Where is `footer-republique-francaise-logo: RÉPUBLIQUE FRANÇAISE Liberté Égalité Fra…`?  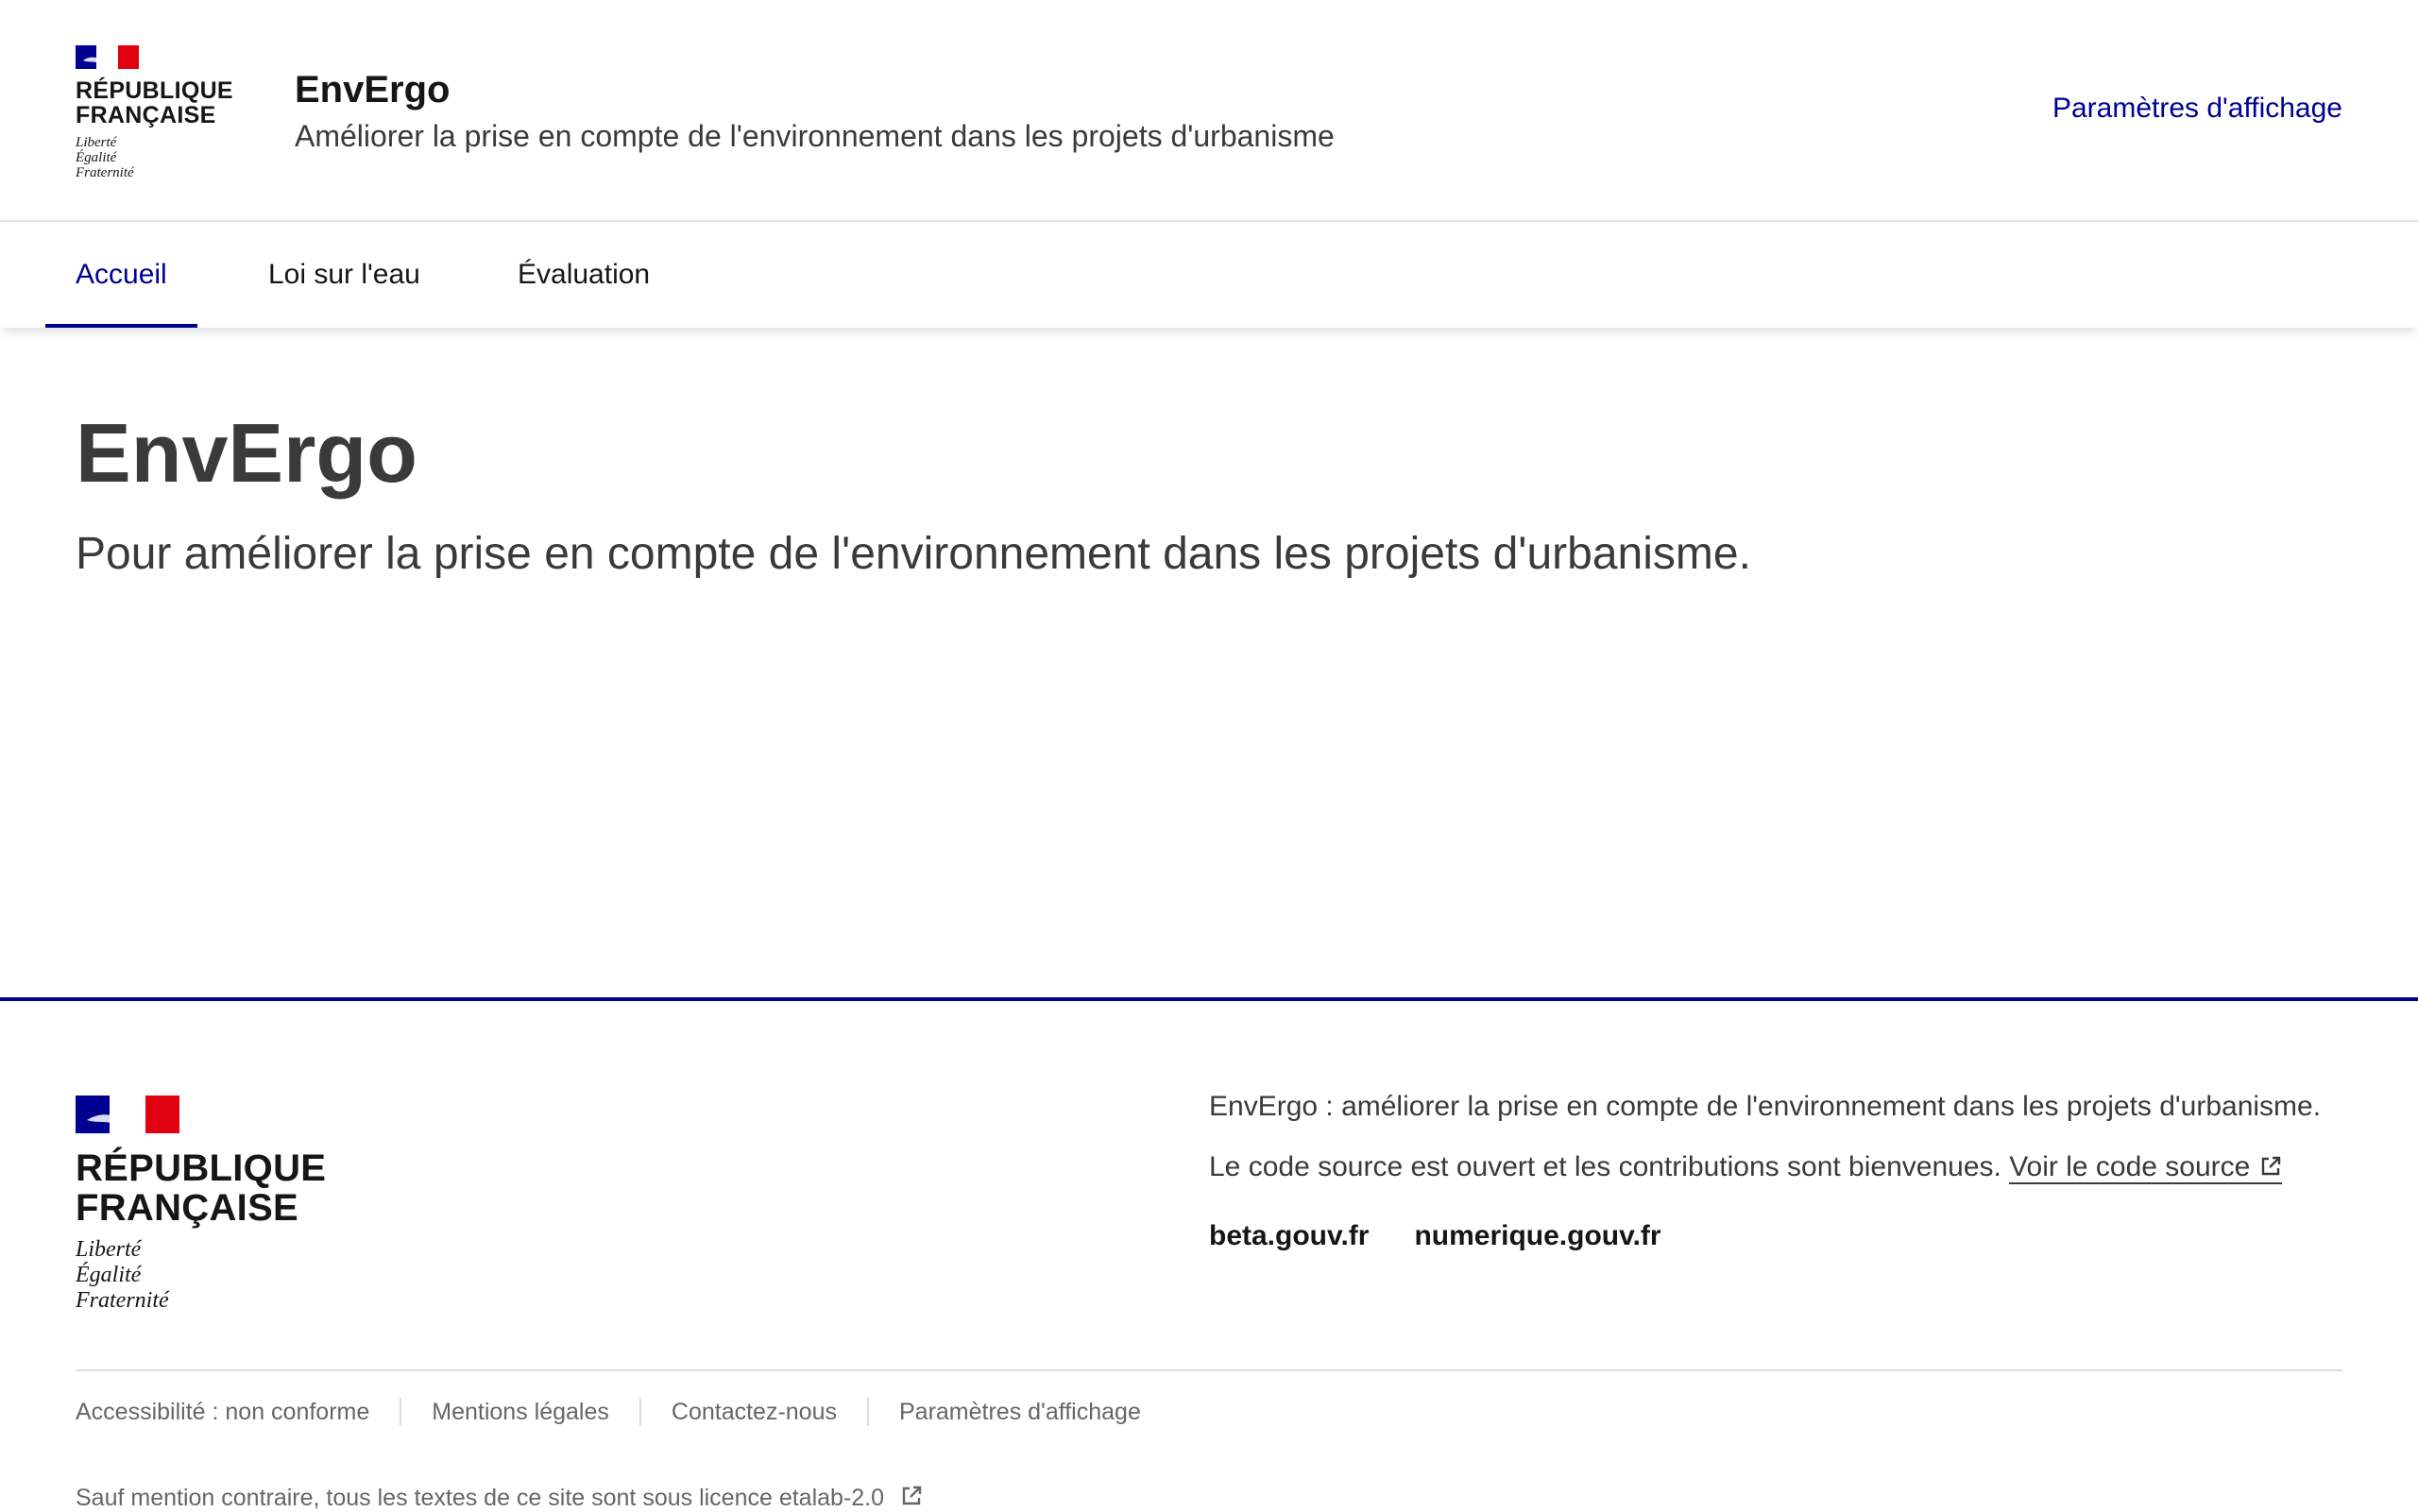 footer-republique-francaise-logo: RÉPUBLIQUE FRANÇAISE Liberté Égalité Fra… is located at coordinates (202, 1205).